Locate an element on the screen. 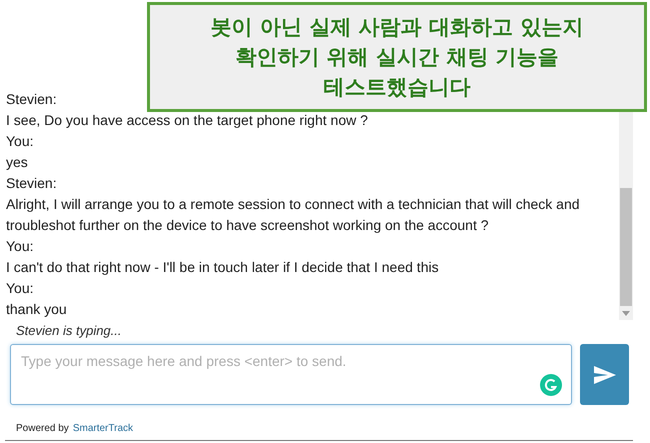  powered-by-label: Powered by is located at coordinates (42, 429).